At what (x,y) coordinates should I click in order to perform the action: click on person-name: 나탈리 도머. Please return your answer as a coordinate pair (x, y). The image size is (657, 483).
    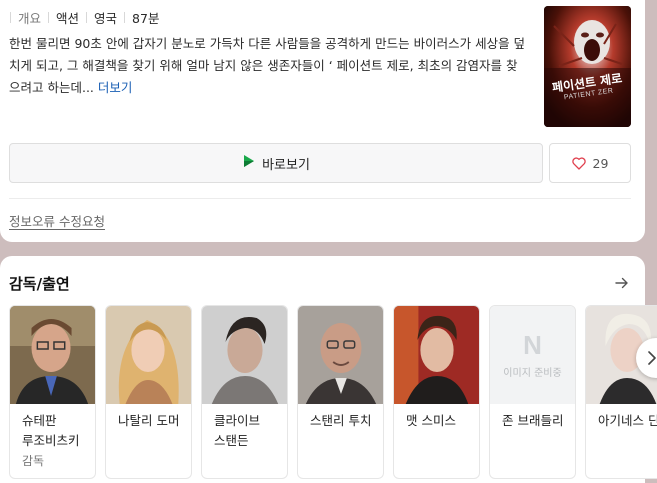
    Looking at the image, I should click on (149, 420).